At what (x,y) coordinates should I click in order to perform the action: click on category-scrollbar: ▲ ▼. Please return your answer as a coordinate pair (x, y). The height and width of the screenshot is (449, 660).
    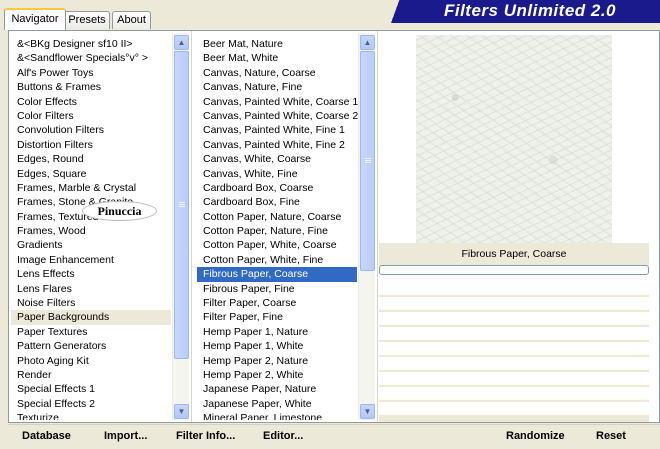
    Looking at the image, I should click on (180, 226).